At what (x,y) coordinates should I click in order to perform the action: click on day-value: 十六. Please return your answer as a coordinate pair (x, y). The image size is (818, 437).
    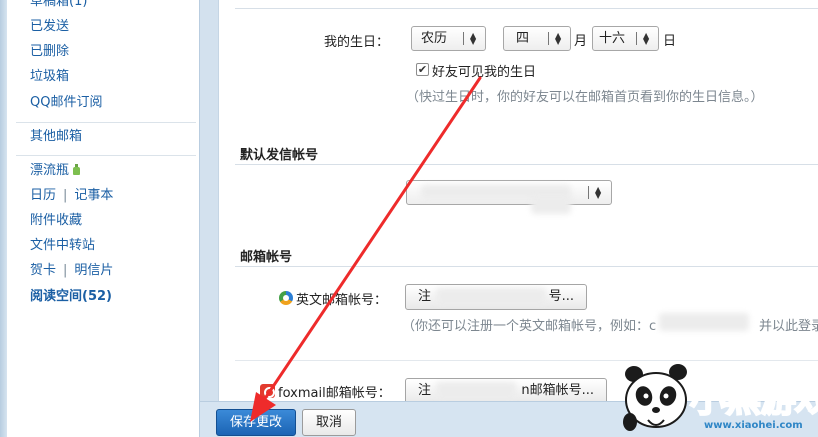
    Looking at the image, I should click on (612, 38).